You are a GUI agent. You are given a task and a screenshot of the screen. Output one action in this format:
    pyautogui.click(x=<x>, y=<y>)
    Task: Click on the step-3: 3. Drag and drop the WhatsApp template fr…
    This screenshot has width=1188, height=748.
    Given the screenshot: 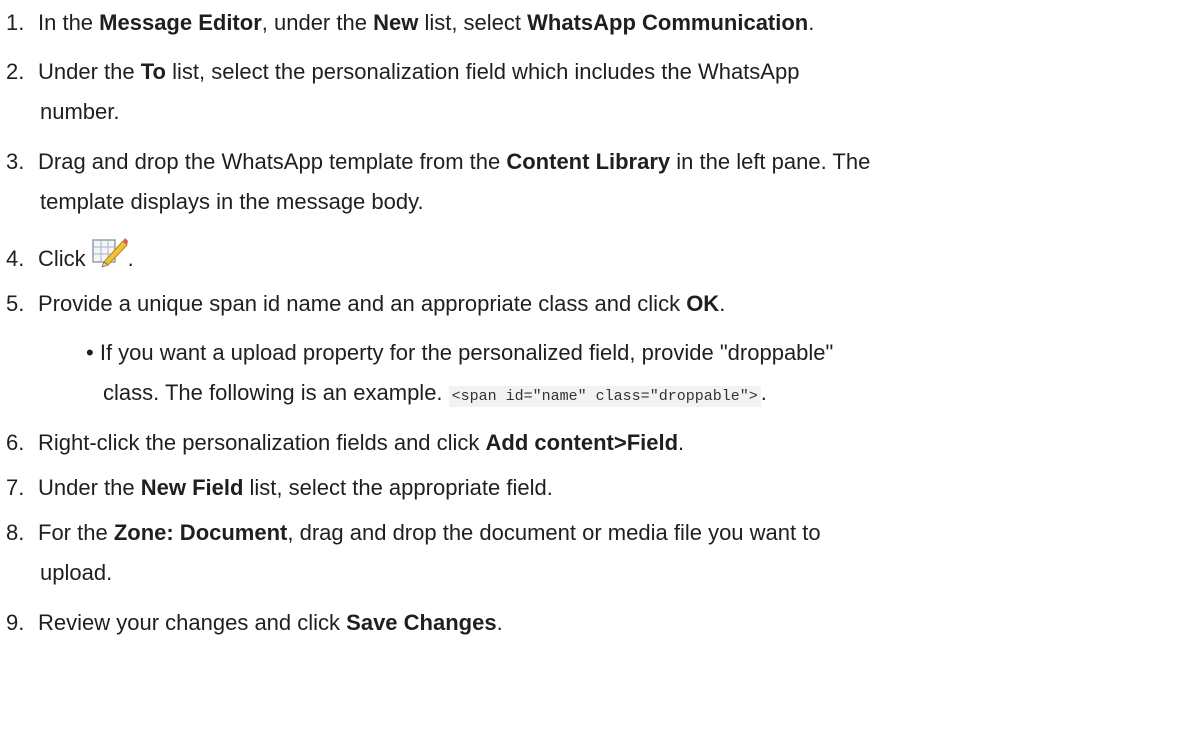 What is the action you would take?
    pyautogui.click(x=435, y=182)
    